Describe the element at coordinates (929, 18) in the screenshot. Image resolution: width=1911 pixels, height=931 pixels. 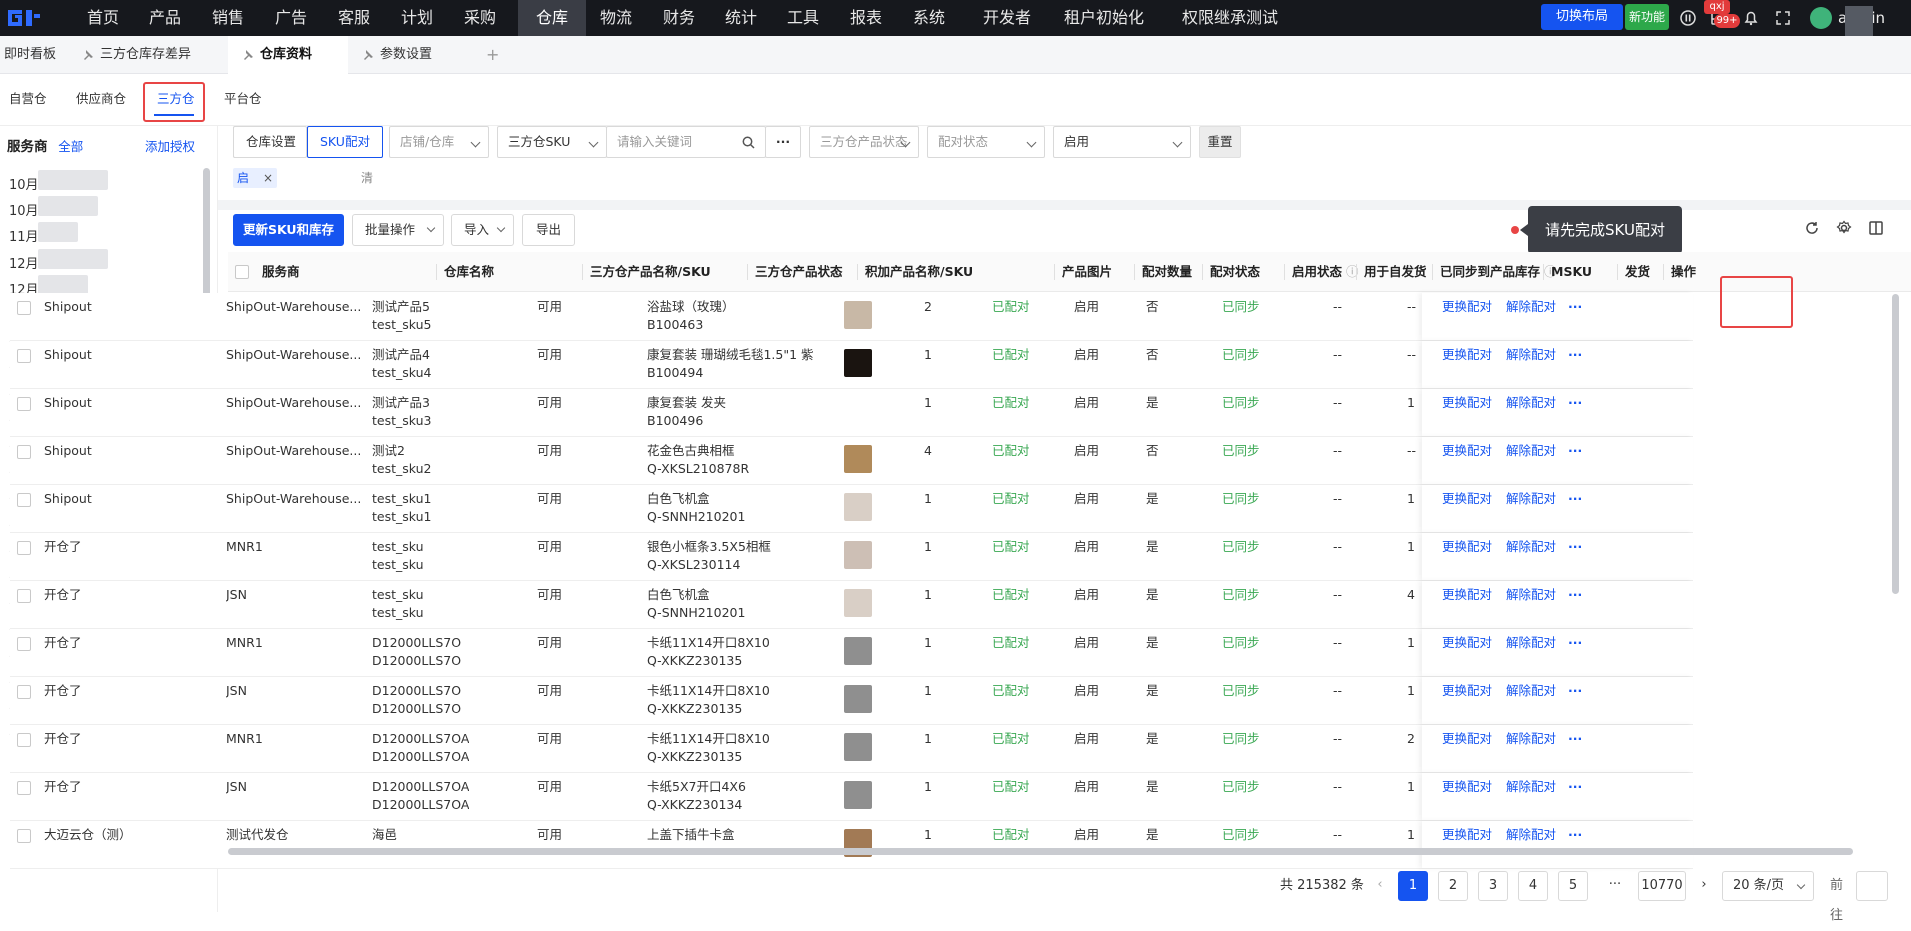
I see `nav-item: 系统` at that location.